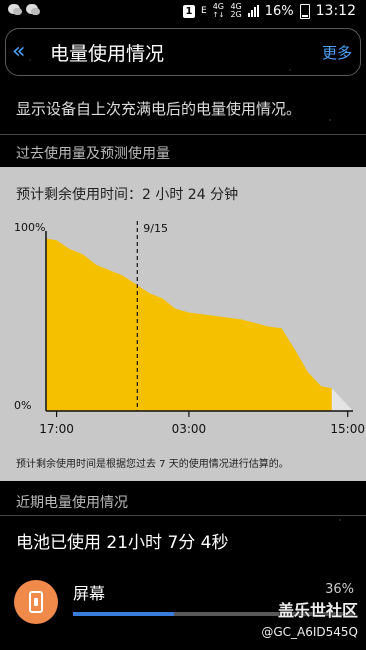  What do you see at coordinates (335, 11) in the screenshot?
I see `clock: 13:12` at bounding box center [335, 11].